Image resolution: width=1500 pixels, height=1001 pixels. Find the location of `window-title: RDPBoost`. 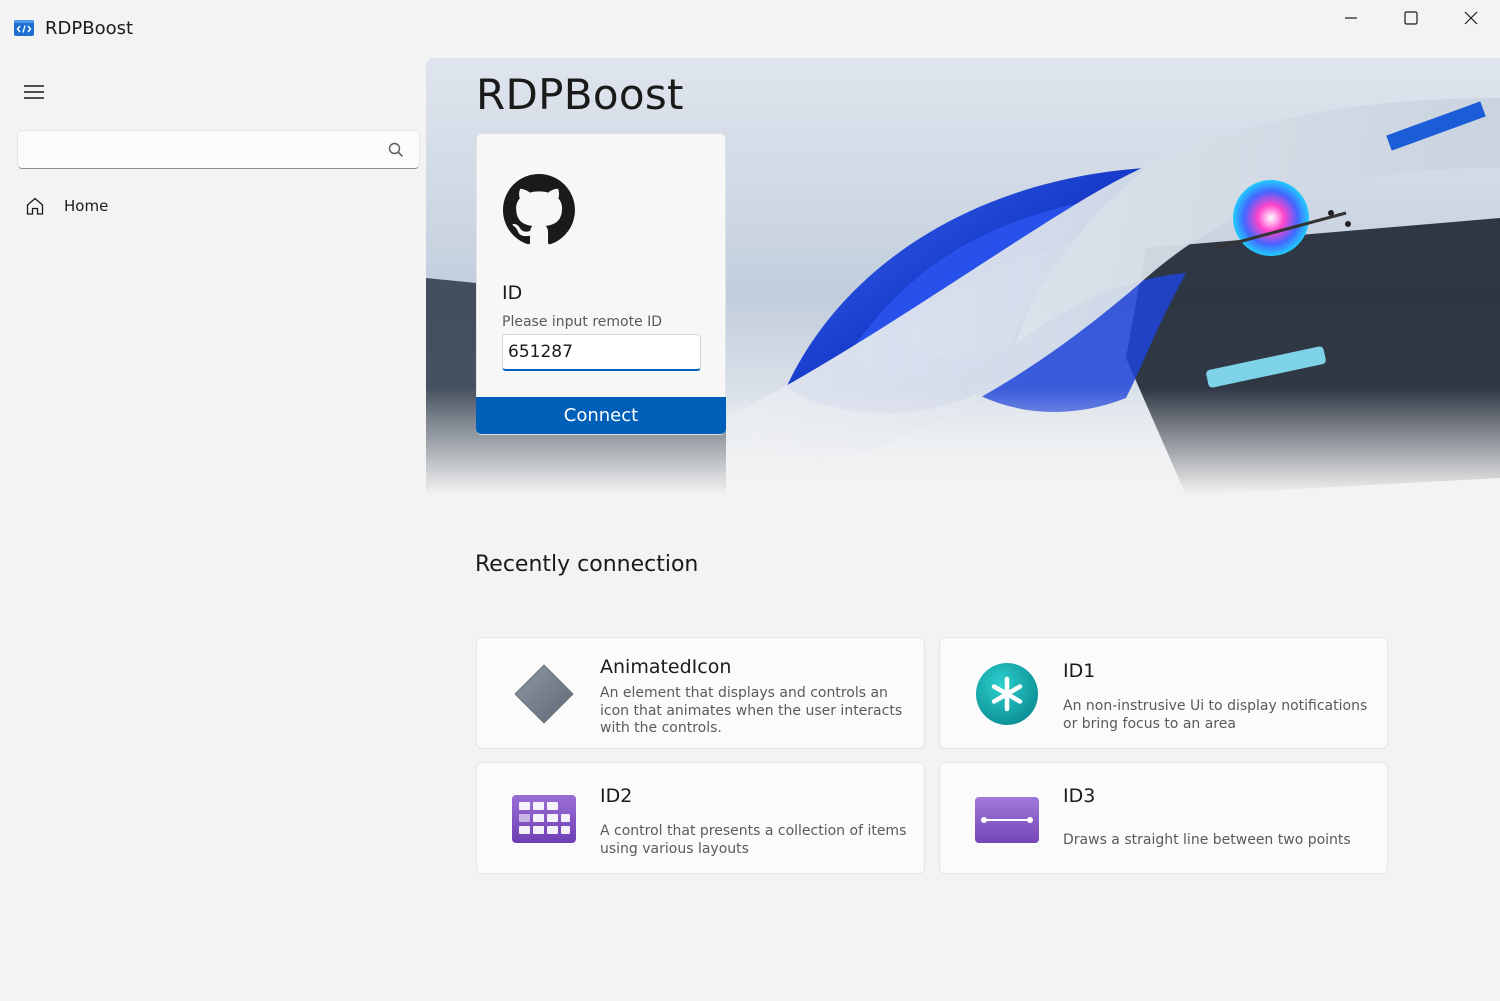

window-title: RDPBoost is located at coordinates (89, 28).